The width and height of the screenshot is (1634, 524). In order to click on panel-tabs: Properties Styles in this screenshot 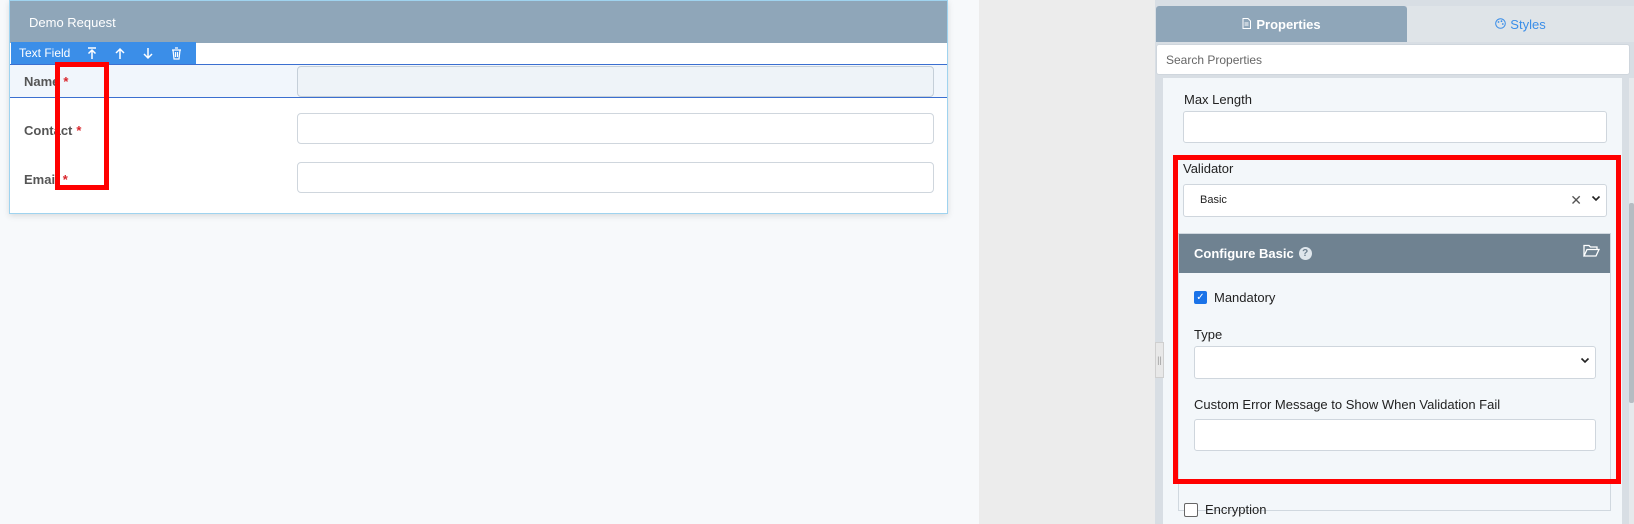, I will do `click(1394, 24)`.